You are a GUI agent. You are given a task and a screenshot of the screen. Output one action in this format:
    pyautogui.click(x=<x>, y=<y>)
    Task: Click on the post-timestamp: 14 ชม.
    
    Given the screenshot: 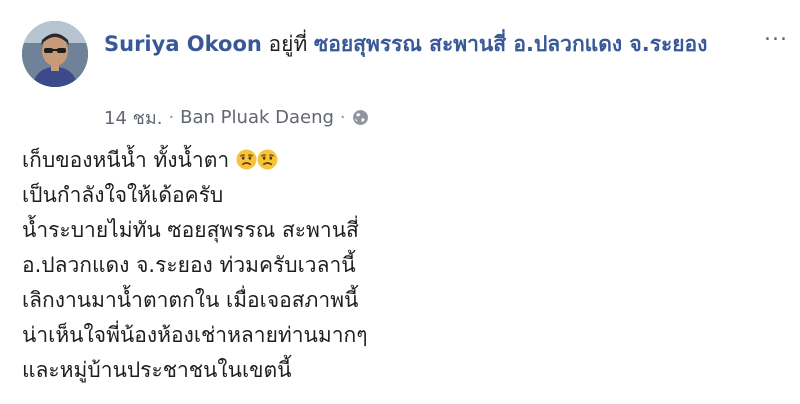 What is the action you would take?
    pyautogui.click(x=133, y=117)
    